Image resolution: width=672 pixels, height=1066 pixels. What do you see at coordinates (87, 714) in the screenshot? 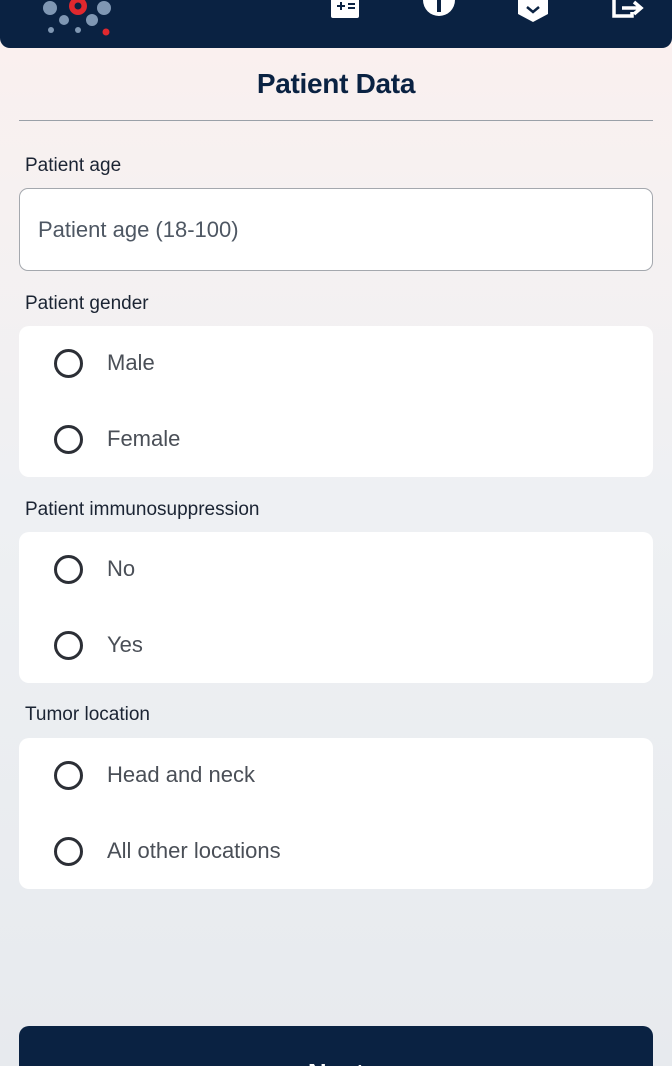
I see `tumor-location-label: Tumor location` at bounding box center [87, 714].